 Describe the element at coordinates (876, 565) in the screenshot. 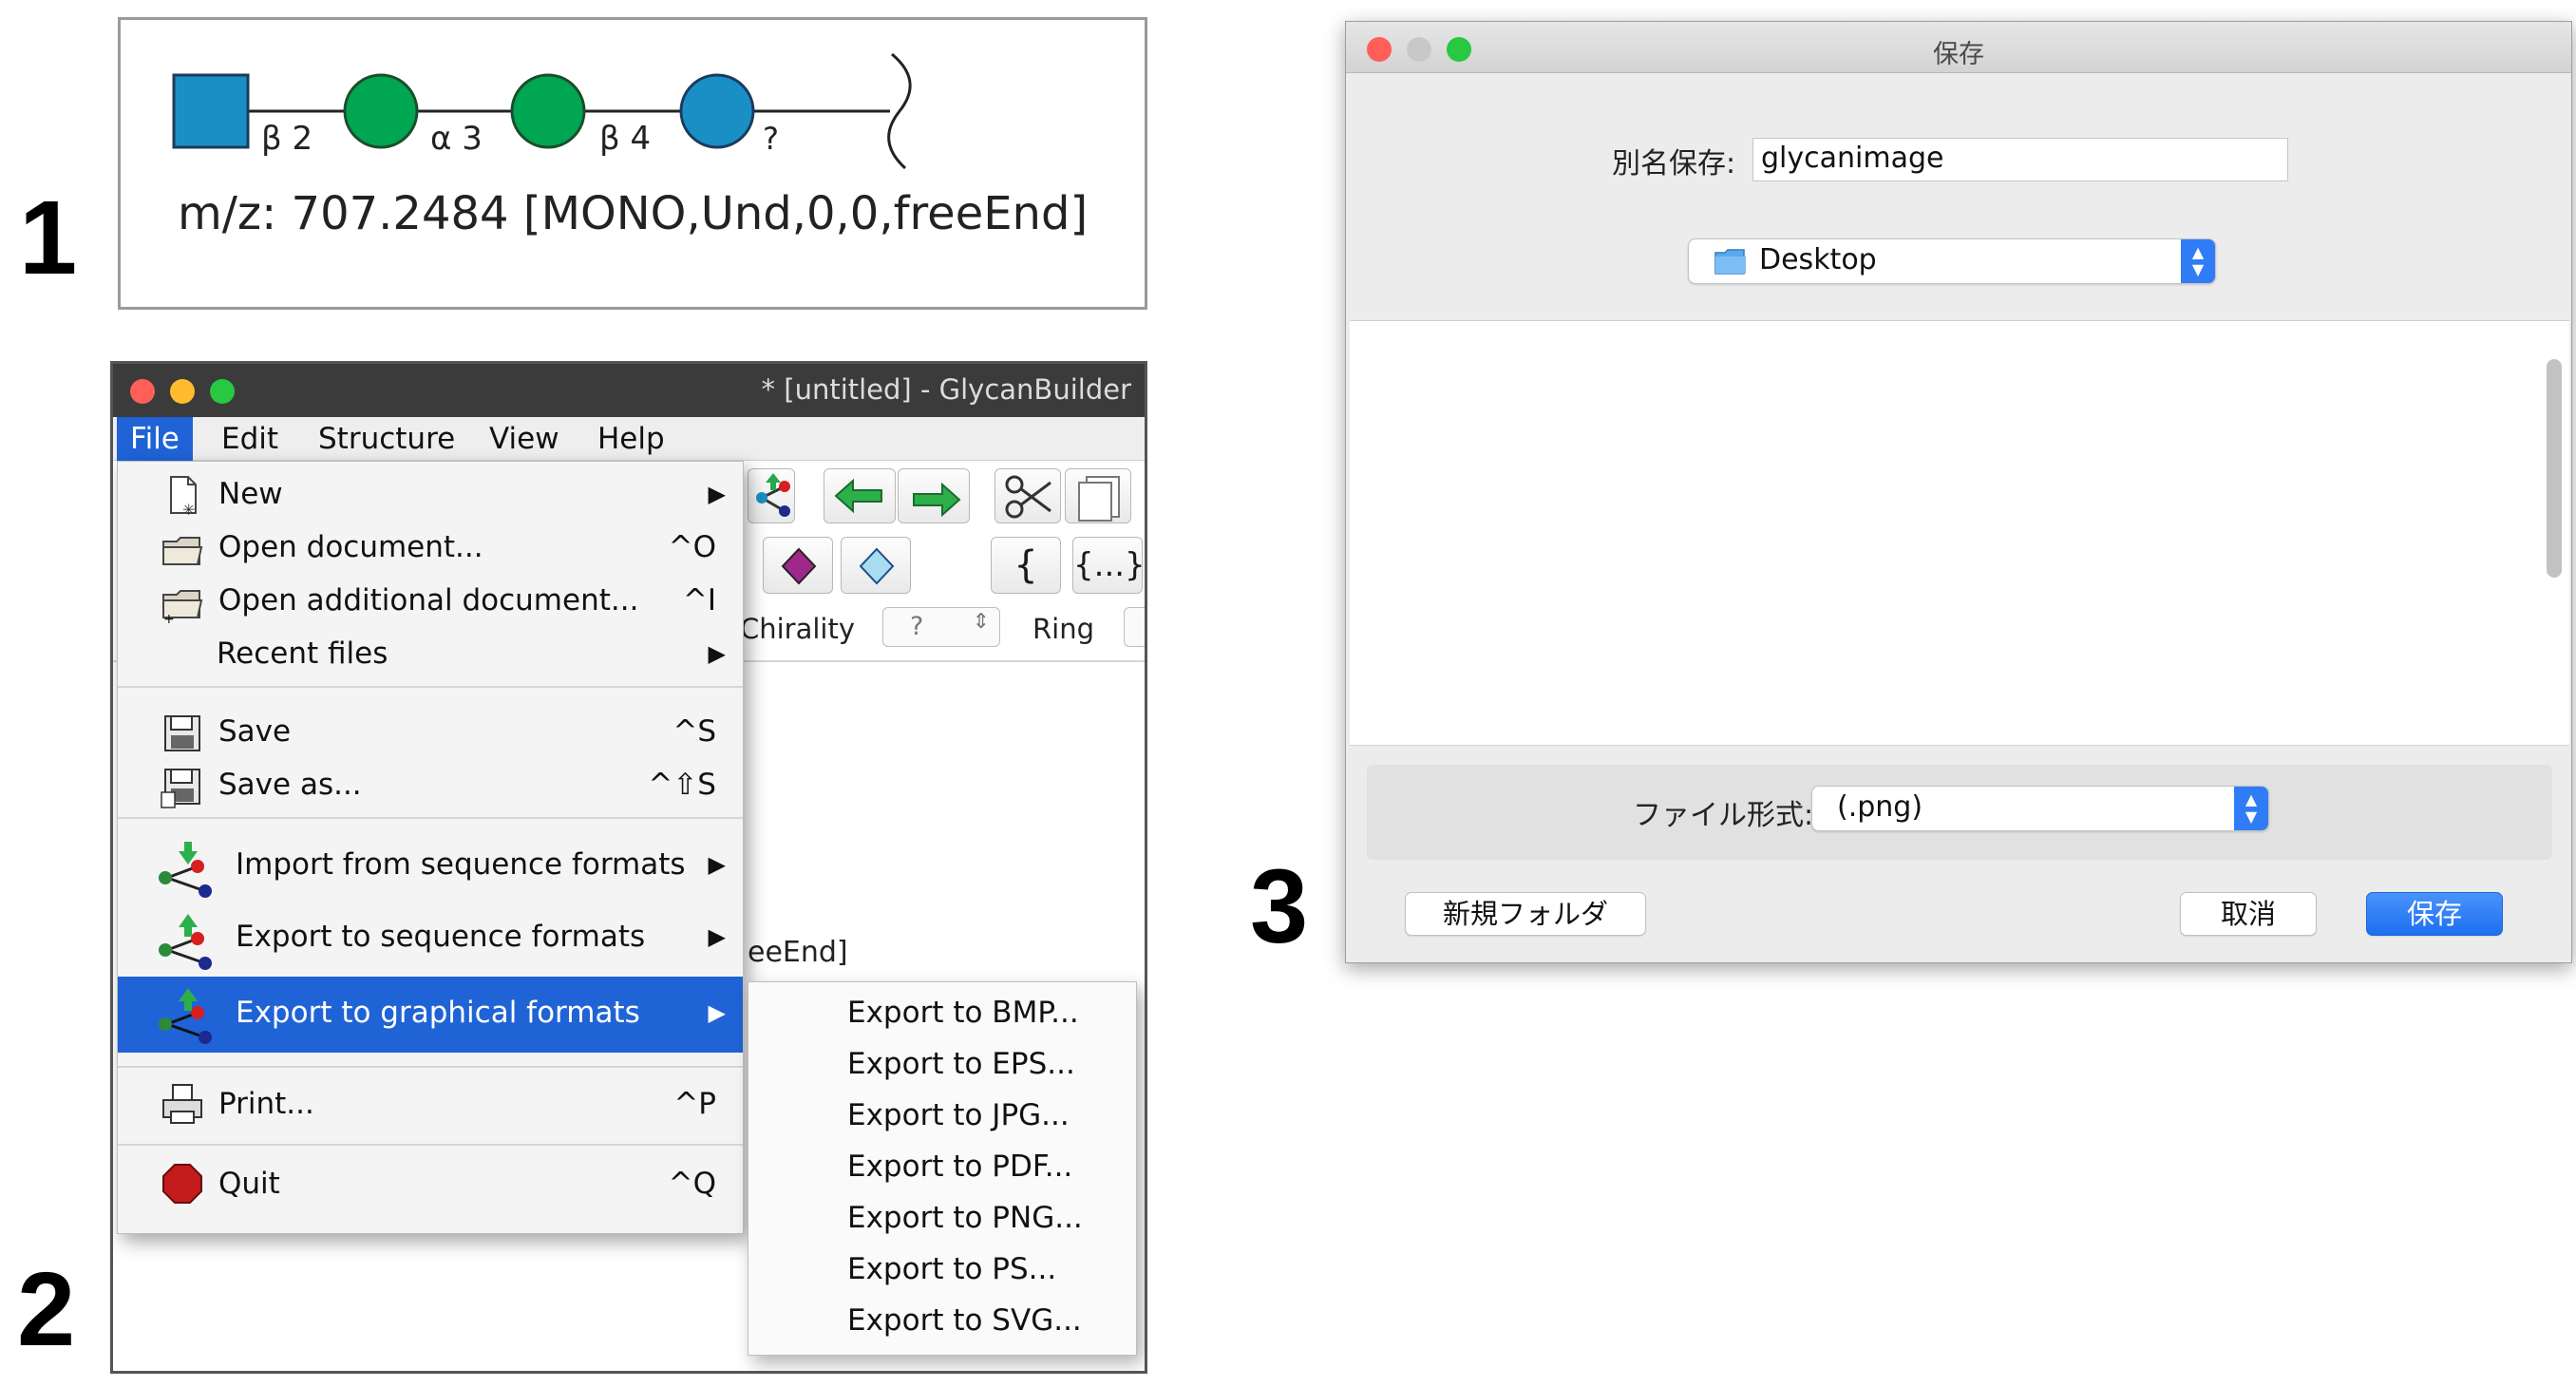

I see `lightblue-diamond-residue-button` at that location.